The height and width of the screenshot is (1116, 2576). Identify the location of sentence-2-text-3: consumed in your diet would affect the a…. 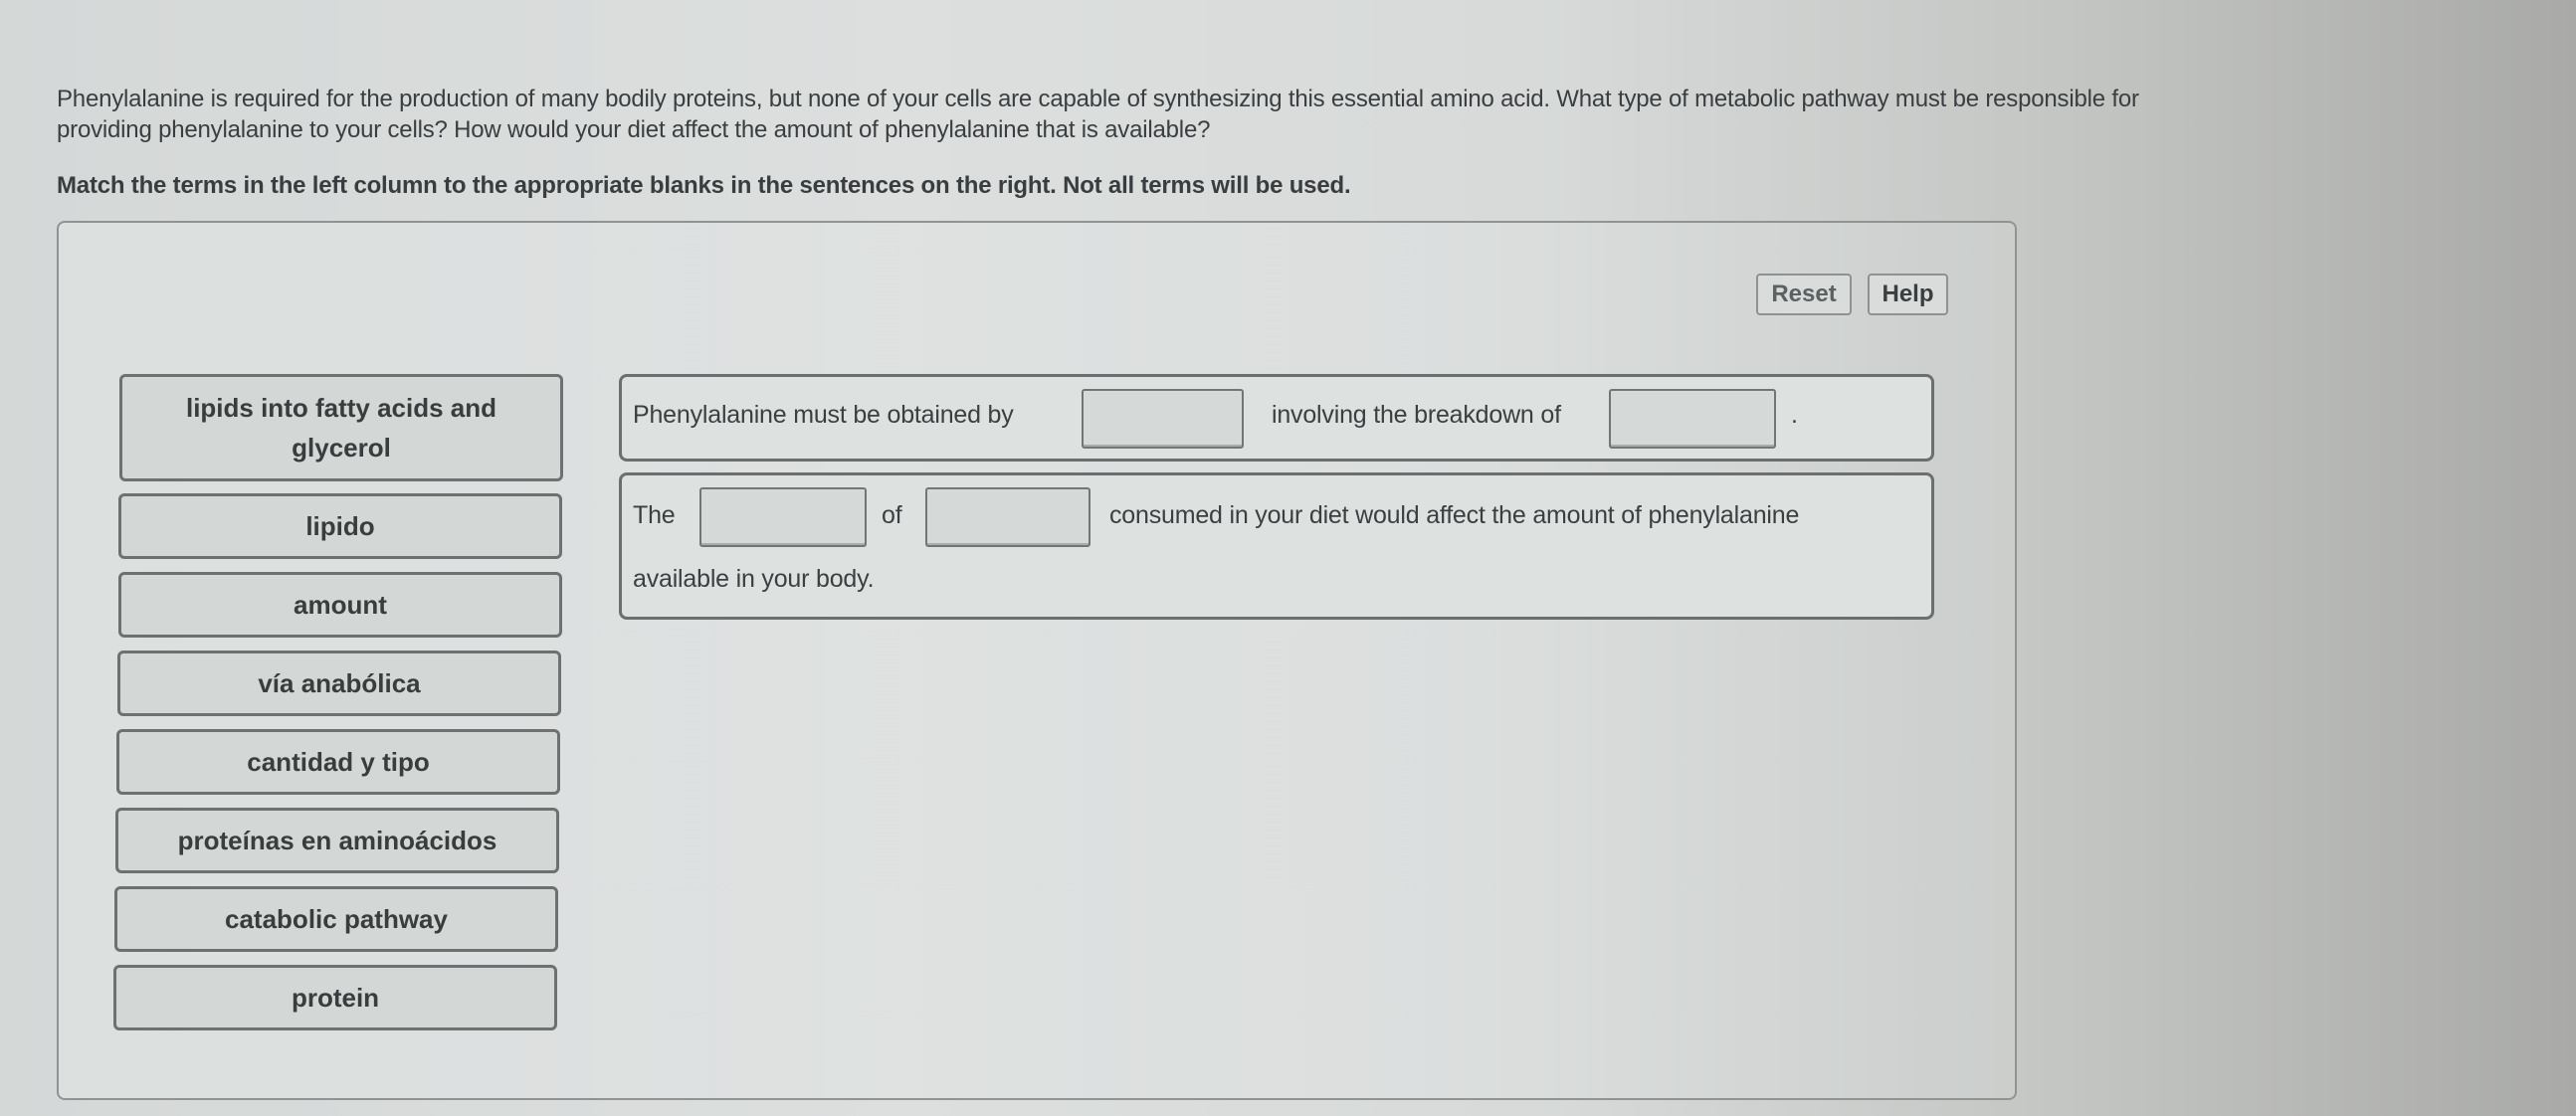
(1454, 515).